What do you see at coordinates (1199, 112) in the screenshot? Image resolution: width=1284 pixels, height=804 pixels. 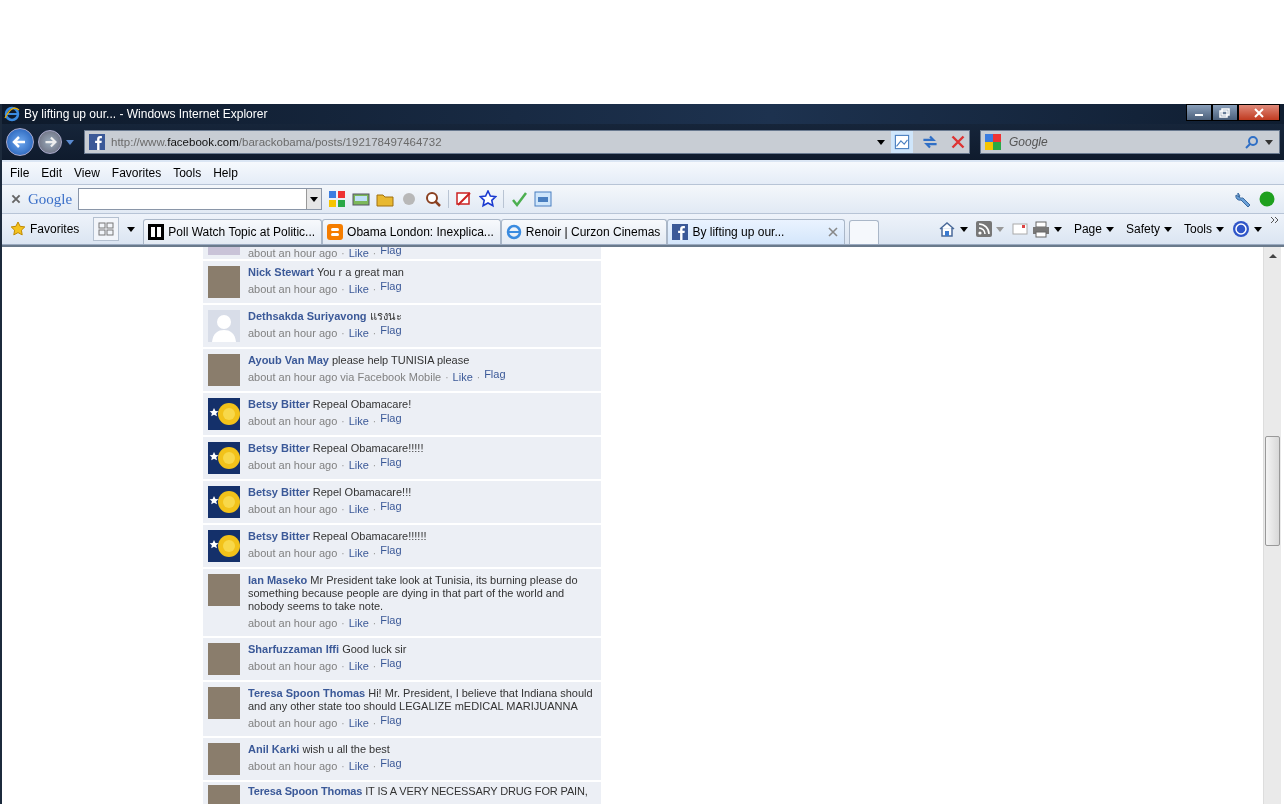 I see `minimize-button` at bounding box center [1199, 112].